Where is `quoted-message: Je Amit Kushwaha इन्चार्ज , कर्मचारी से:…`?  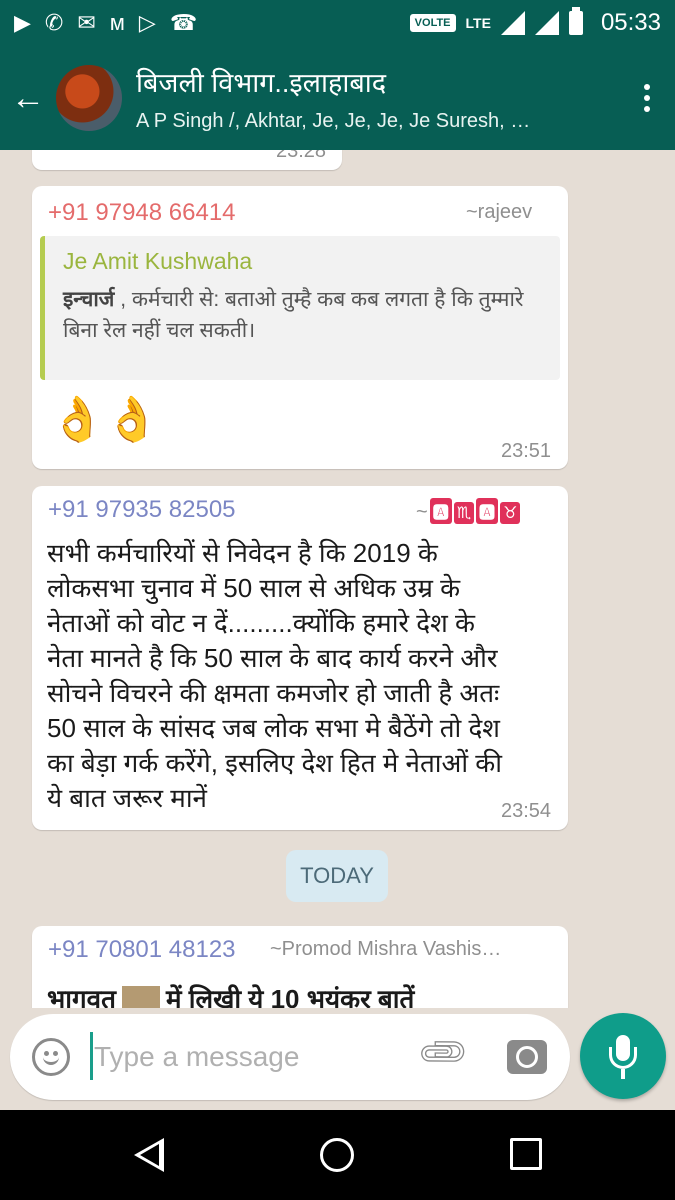
quoted-message: Je Amit Kushwaha इन्चार्ज , कर्मचारी से:… is located at coordinates (300, 308).